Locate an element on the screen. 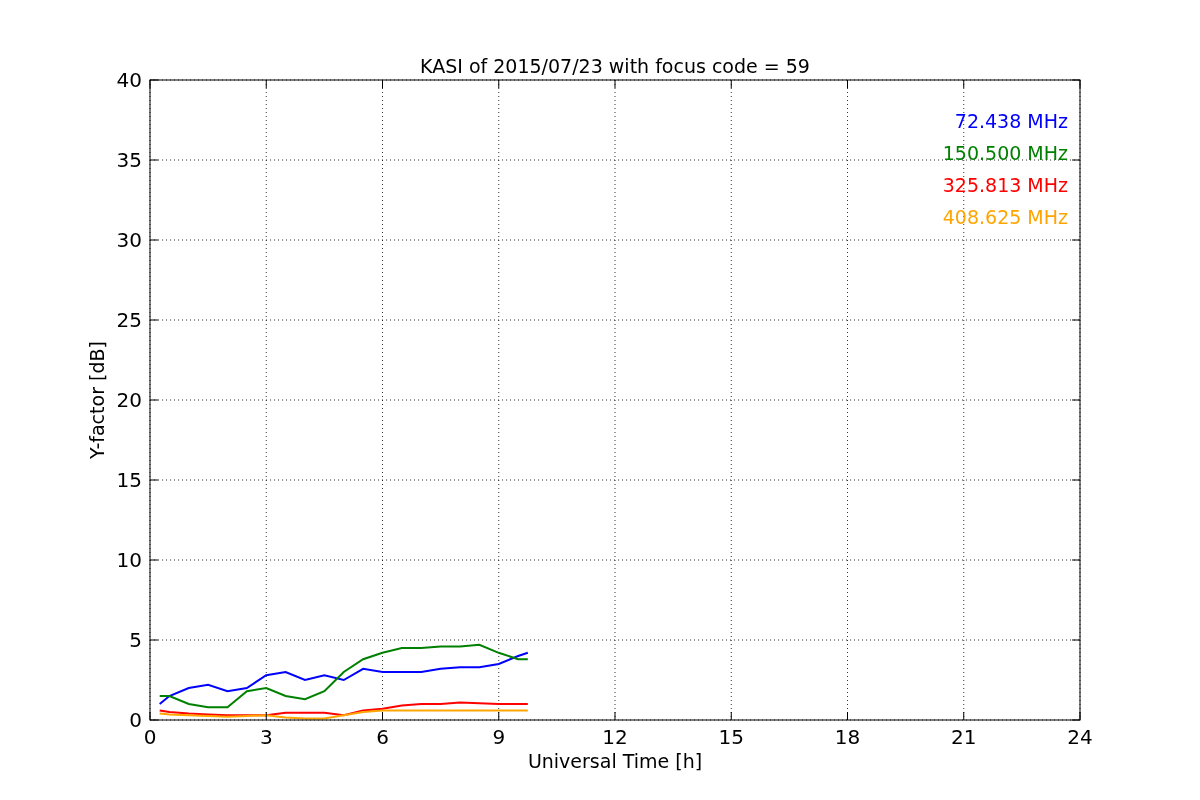  y-tick-label: 0 is located at coordinates (135, 720).